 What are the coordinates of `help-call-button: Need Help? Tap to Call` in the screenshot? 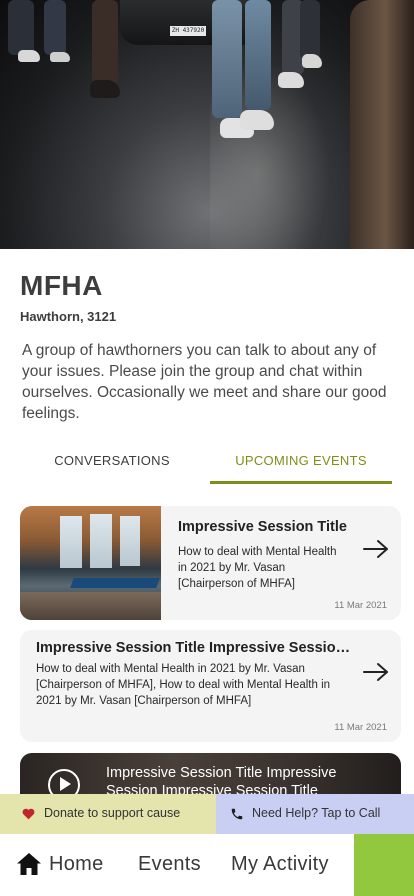 It's located at (315, 814).